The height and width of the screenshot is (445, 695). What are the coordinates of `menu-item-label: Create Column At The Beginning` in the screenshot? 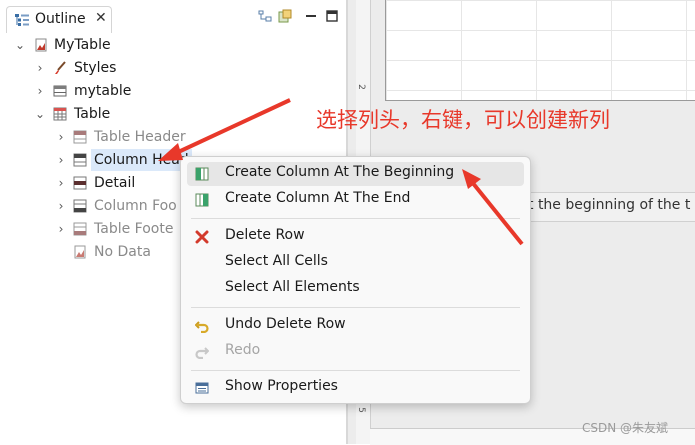 It's located at (340, 172).